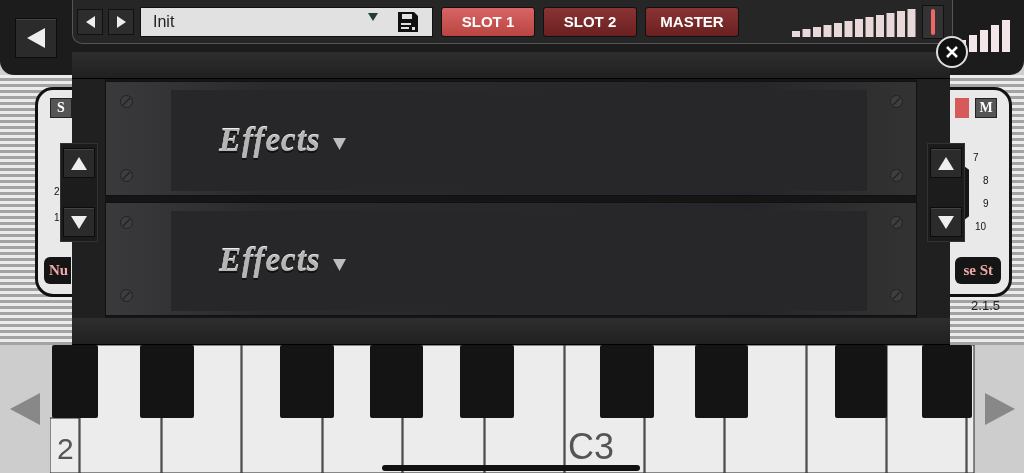  Describe the element at coordinates (962, 108) in the screenshot. I see `indicator-light` at that location.